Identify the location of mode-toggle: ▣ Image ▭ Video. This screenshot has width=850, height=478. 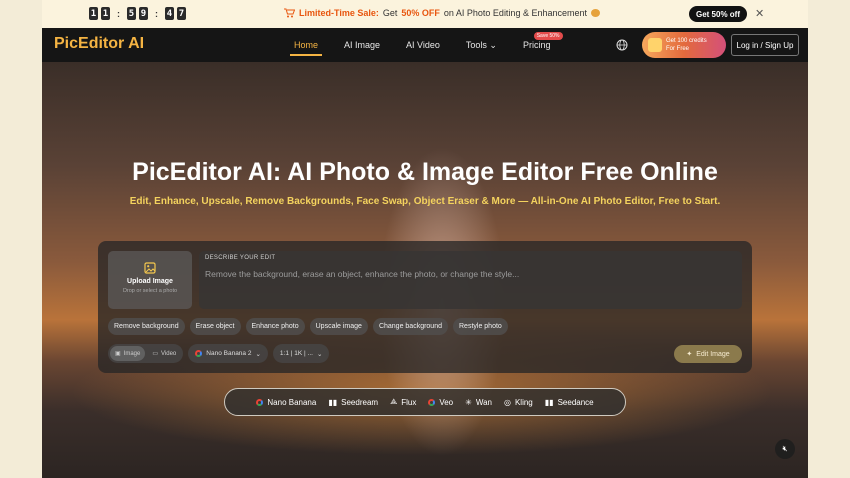
(146, 353).